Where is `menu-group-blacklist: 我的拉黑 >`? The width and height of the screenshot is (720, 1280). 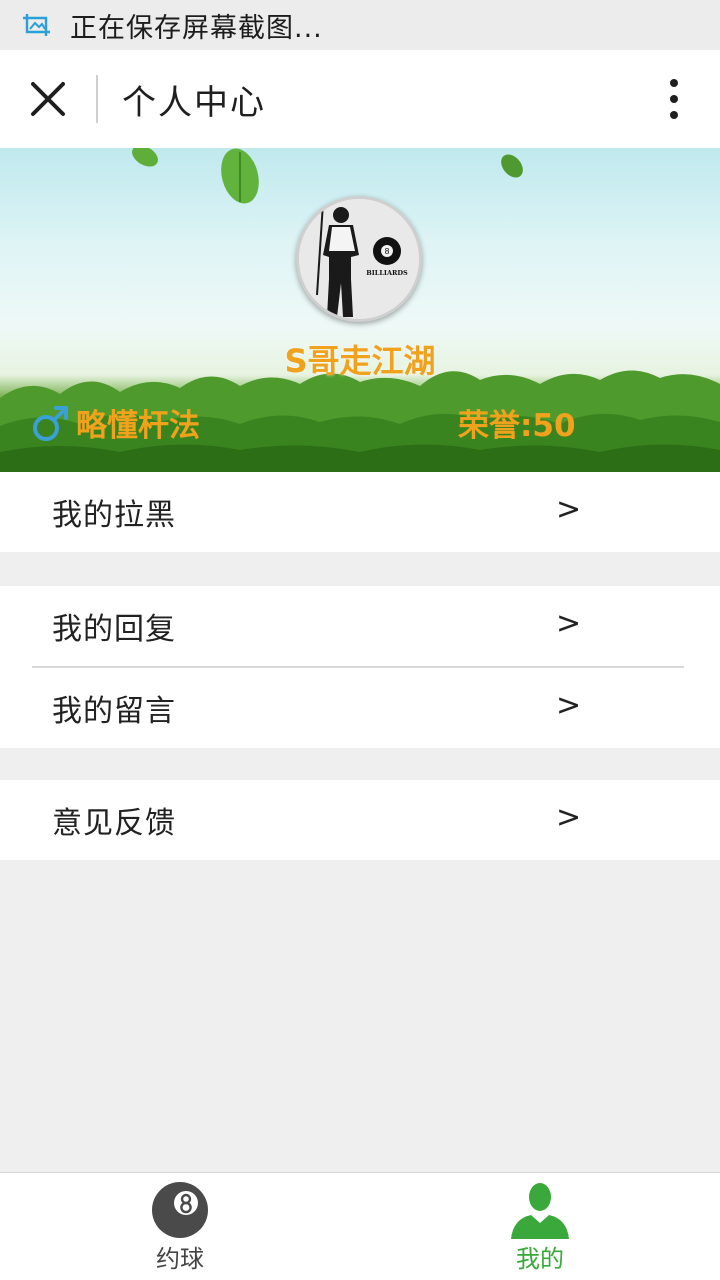
menu-group-blacklist: 我的拉黑 > is located at coordinates (360, 512).